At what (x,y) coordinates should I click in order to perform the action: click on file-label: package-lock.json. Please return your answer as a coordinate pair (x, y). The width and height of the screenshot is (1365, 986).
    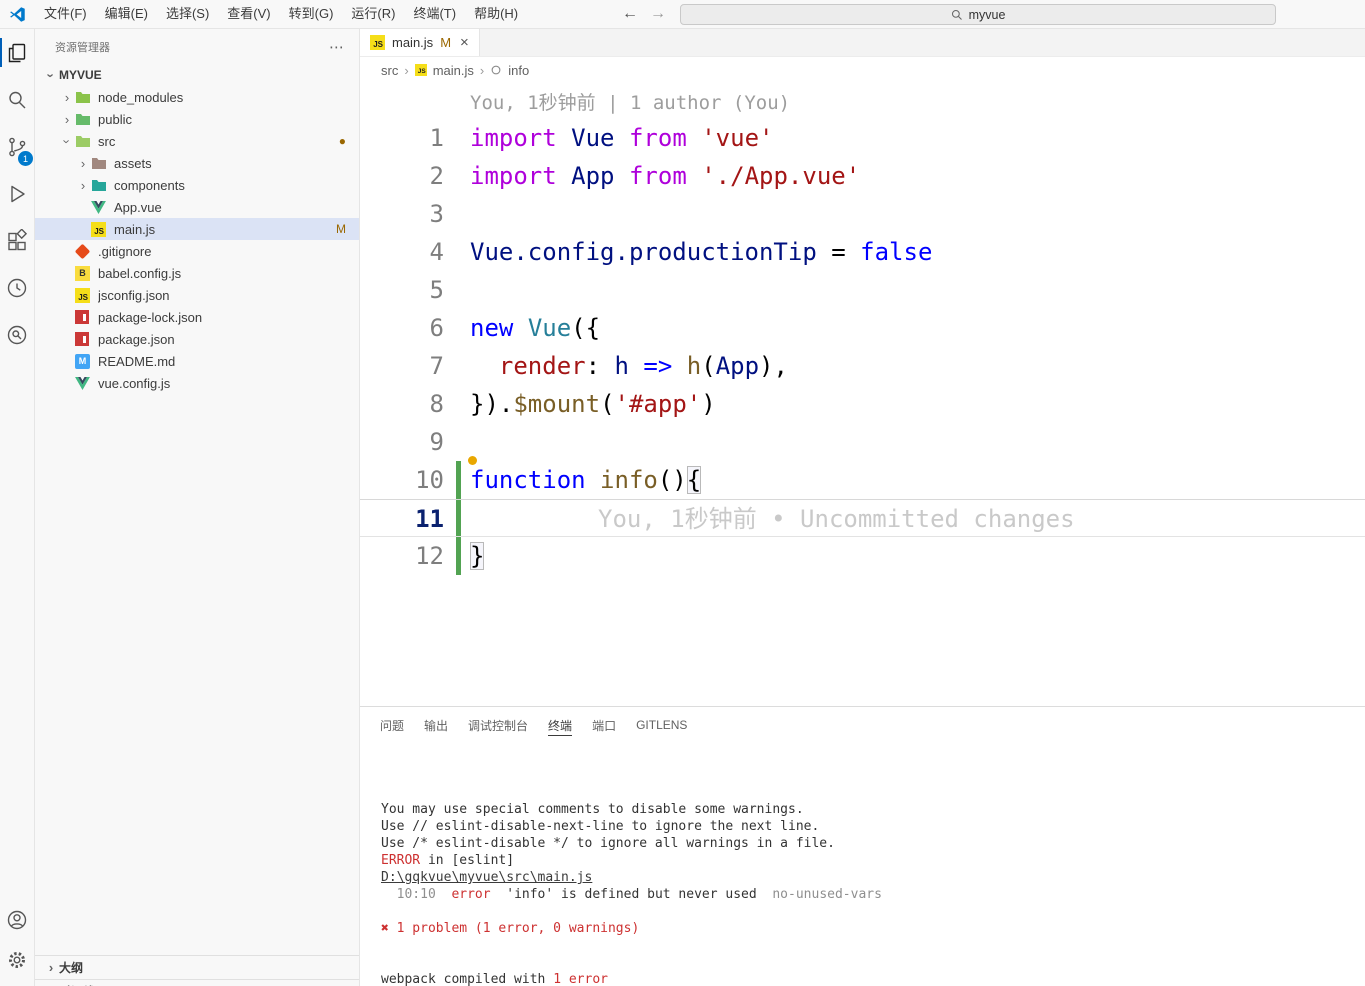
    Looking at the image, I should click on (150, 317).